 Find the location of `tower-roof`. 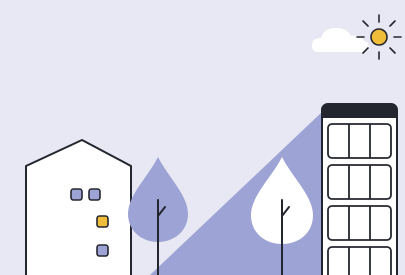

tower-roof is located at coordinates (359, 111).